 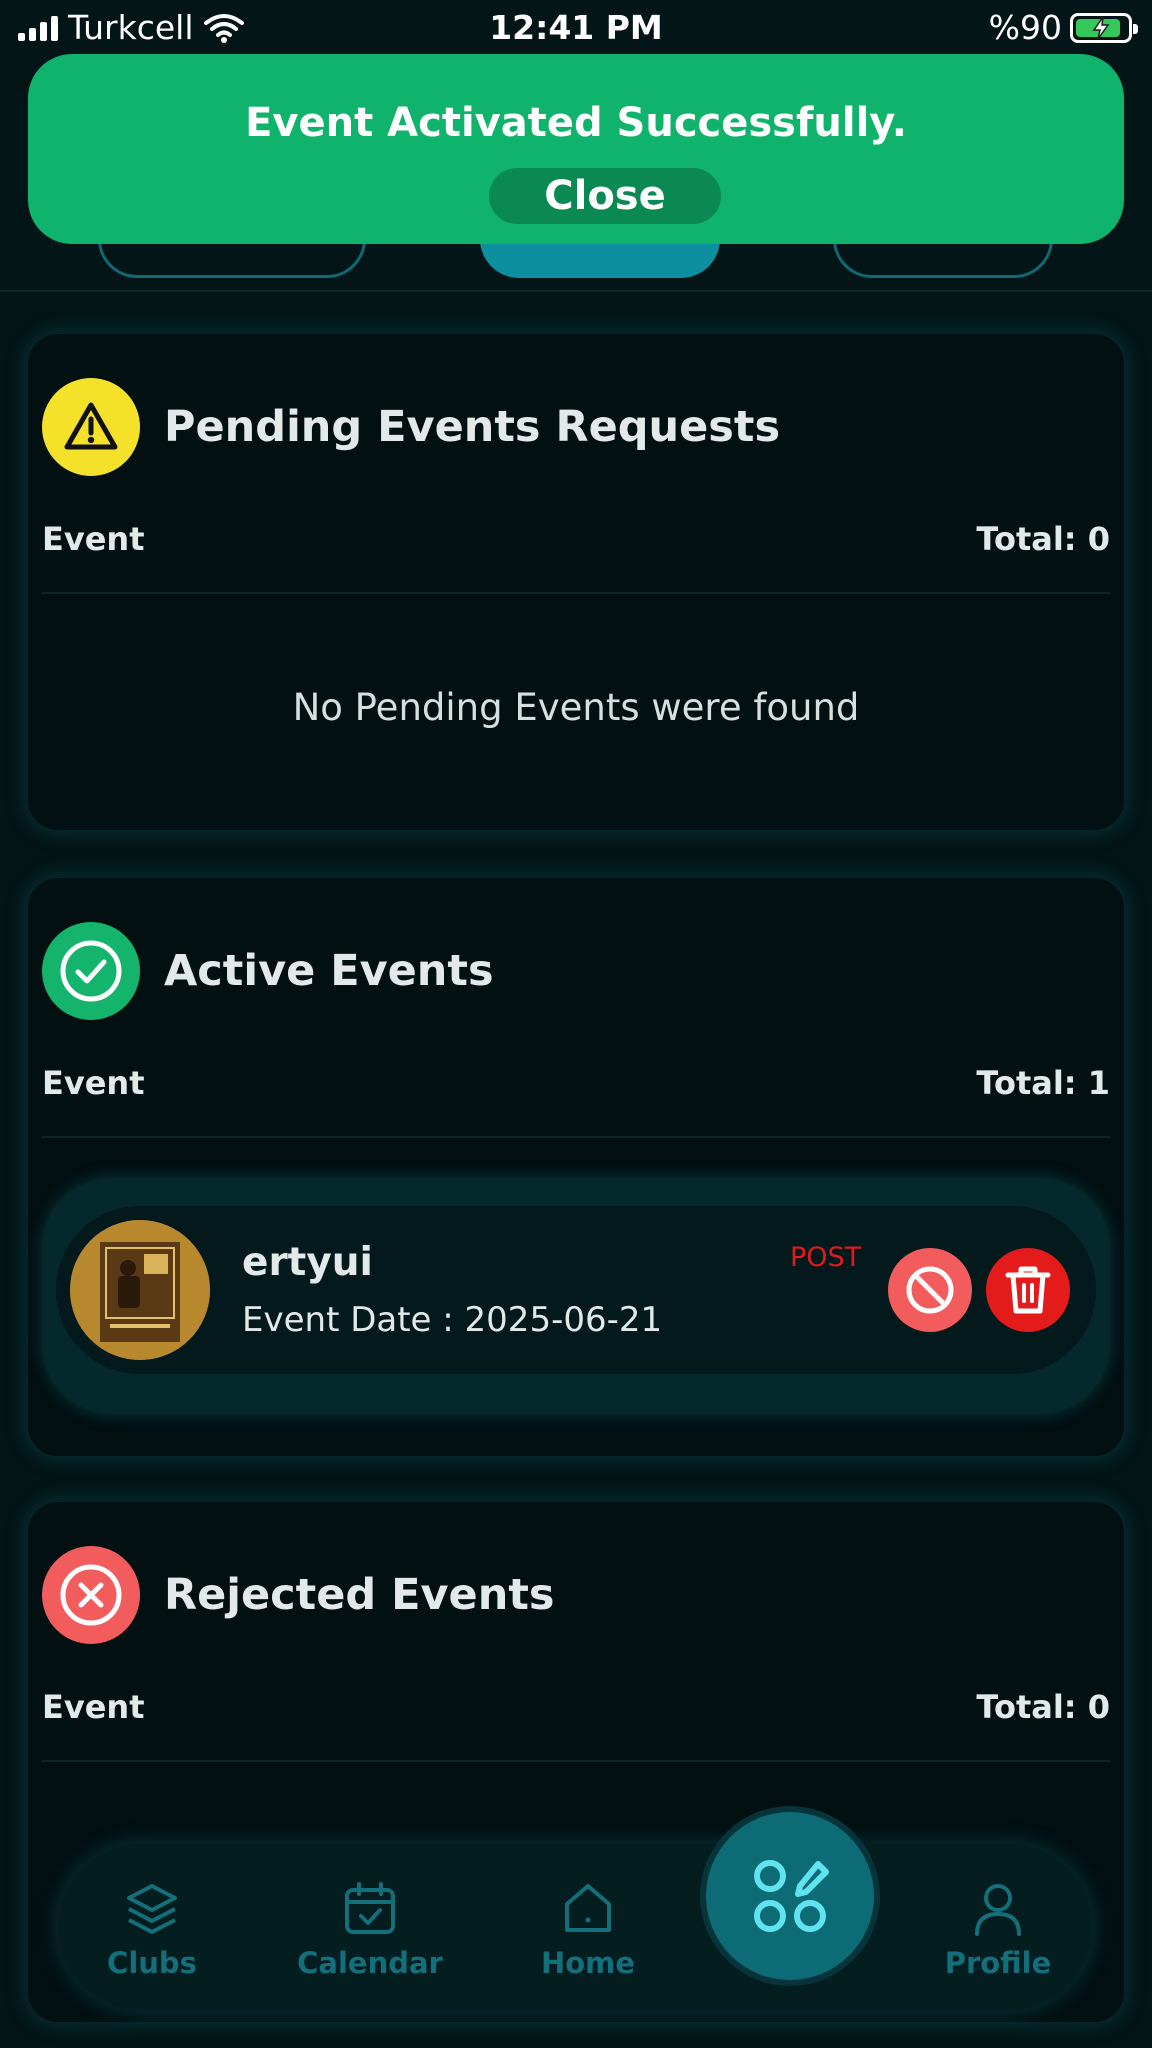 I want to click on pending-header-row: Event Total: 0, so click(x=576, y=539).